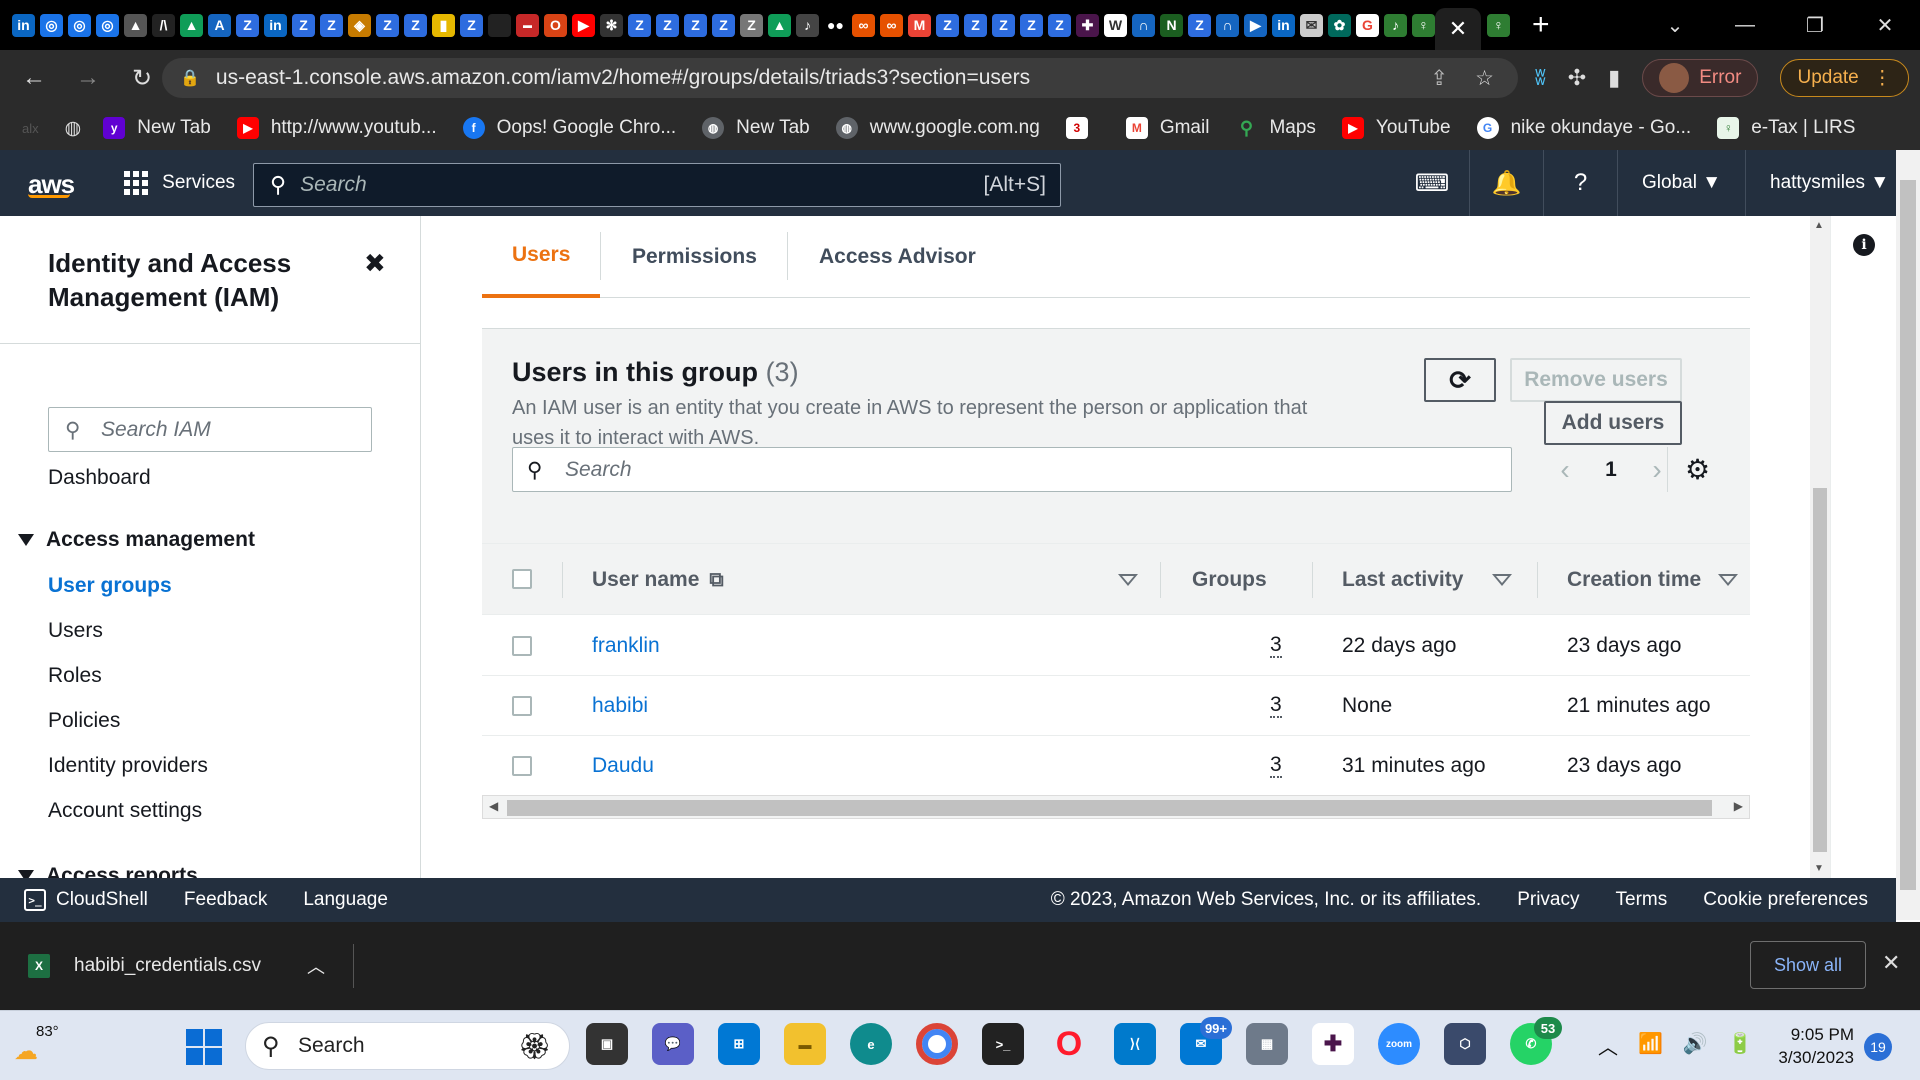  Describe the element at coordinates (1502, 580) in the screenshot. I see `sort-icon` at that location.